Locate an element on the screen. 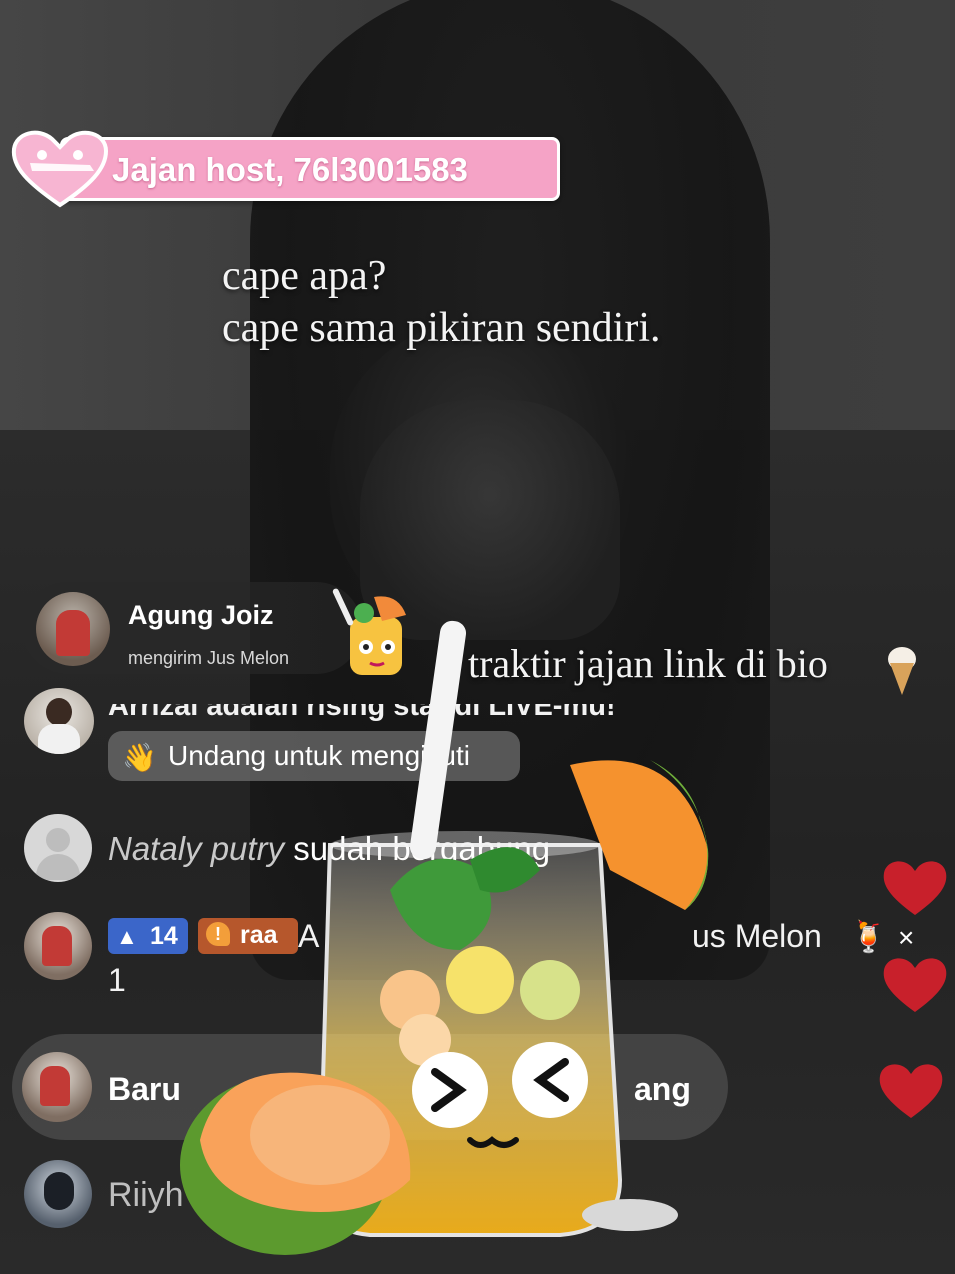 The image size is (955, 1274). ice-cream-icon is located at coordinates (902, 671).